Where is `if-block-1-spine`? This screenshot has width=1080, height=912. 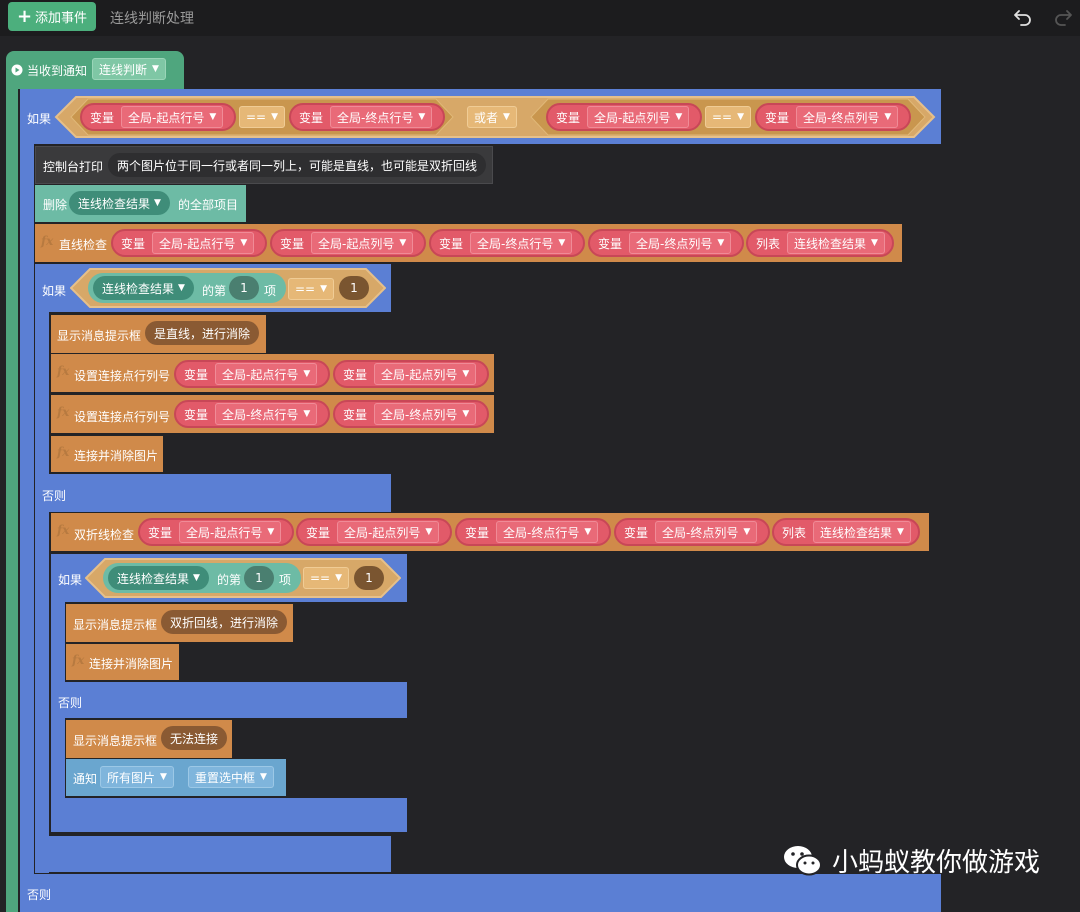
if-block-1-spine is located at coordinates (27, 527).